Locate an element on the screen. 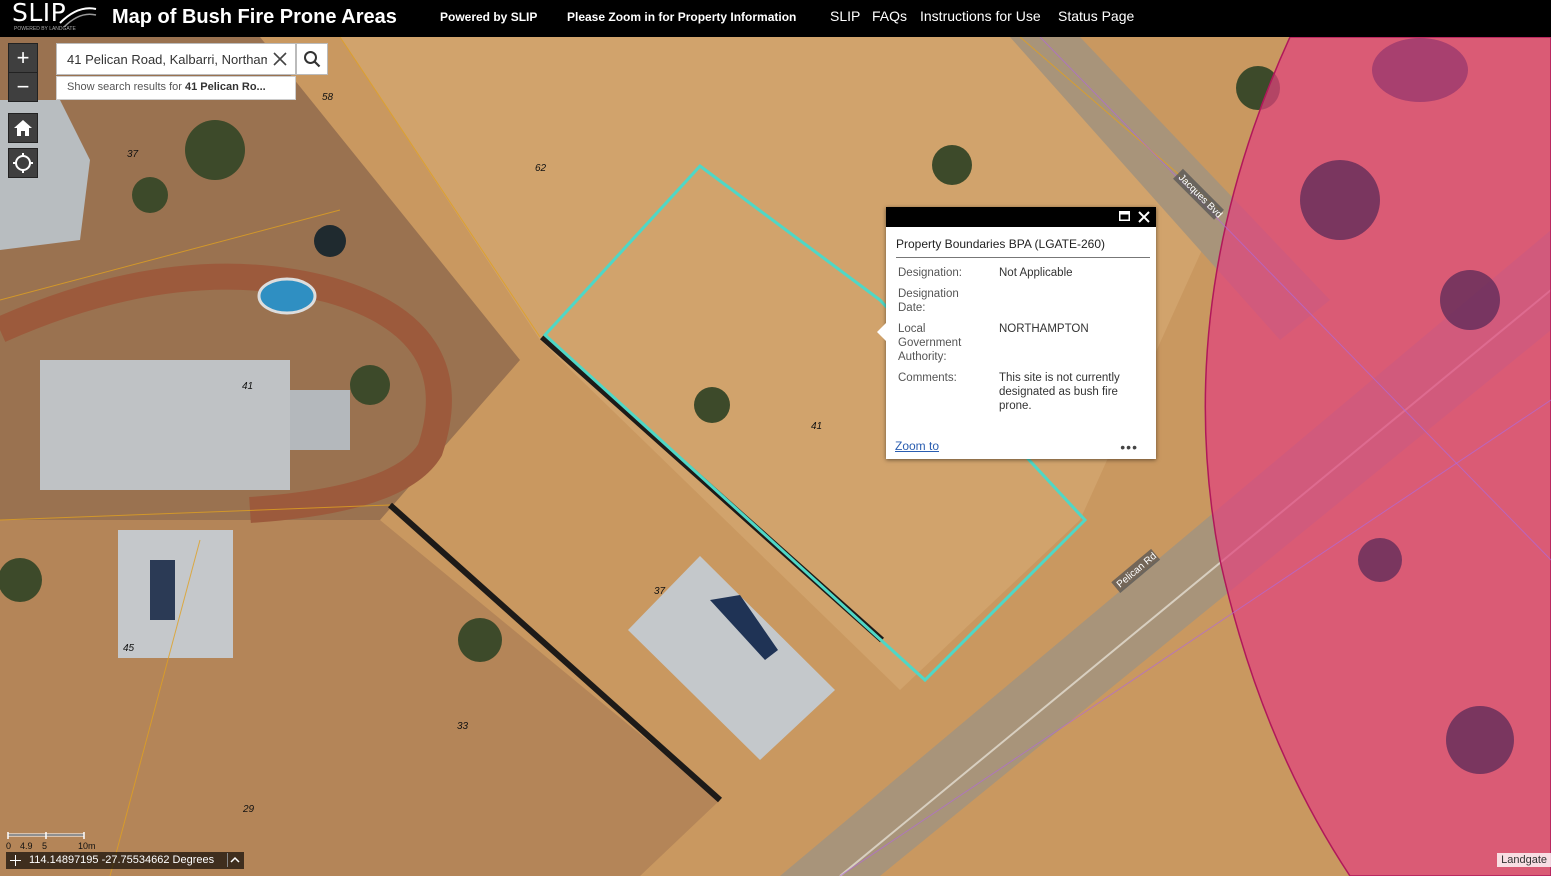  lot-label: 58 is located at coordinates (328, 97).